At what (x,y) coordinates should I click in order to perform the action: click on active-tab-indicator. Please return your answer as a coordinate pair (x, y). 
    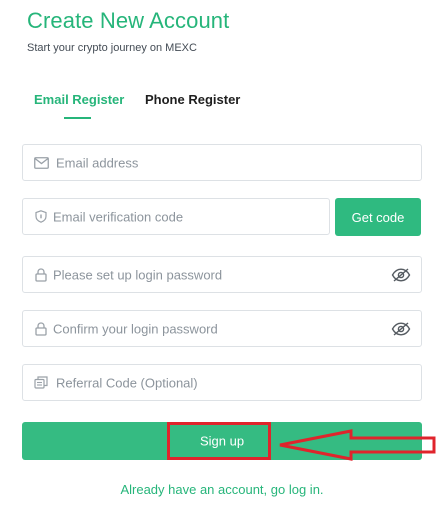
    Looking at the image, I should click on (77, 118).